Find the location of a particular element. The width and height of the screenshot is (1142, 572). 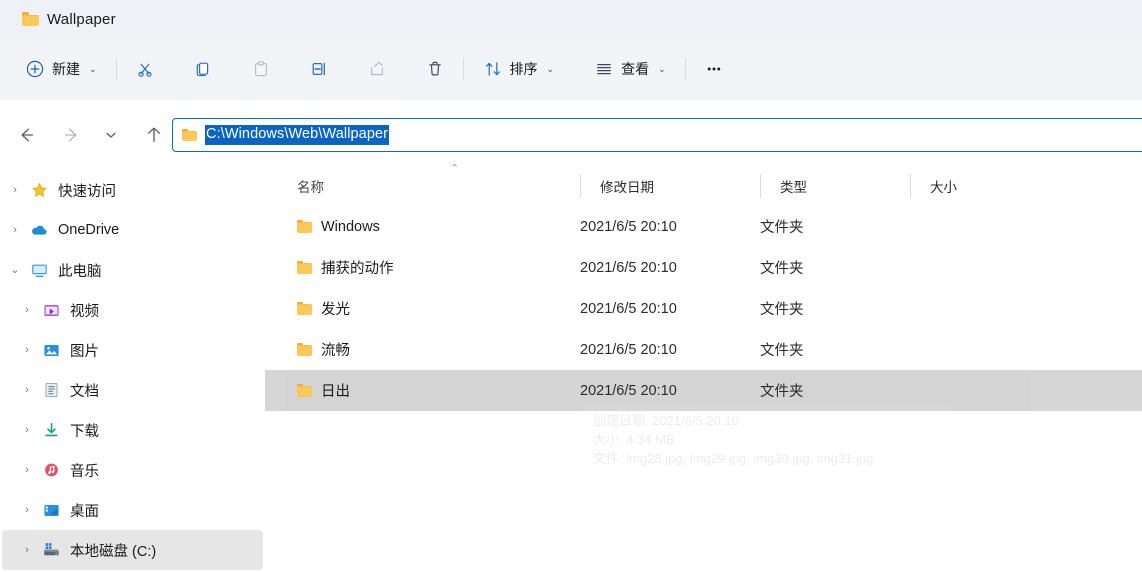

share-button is located at coordinates (377, 69).